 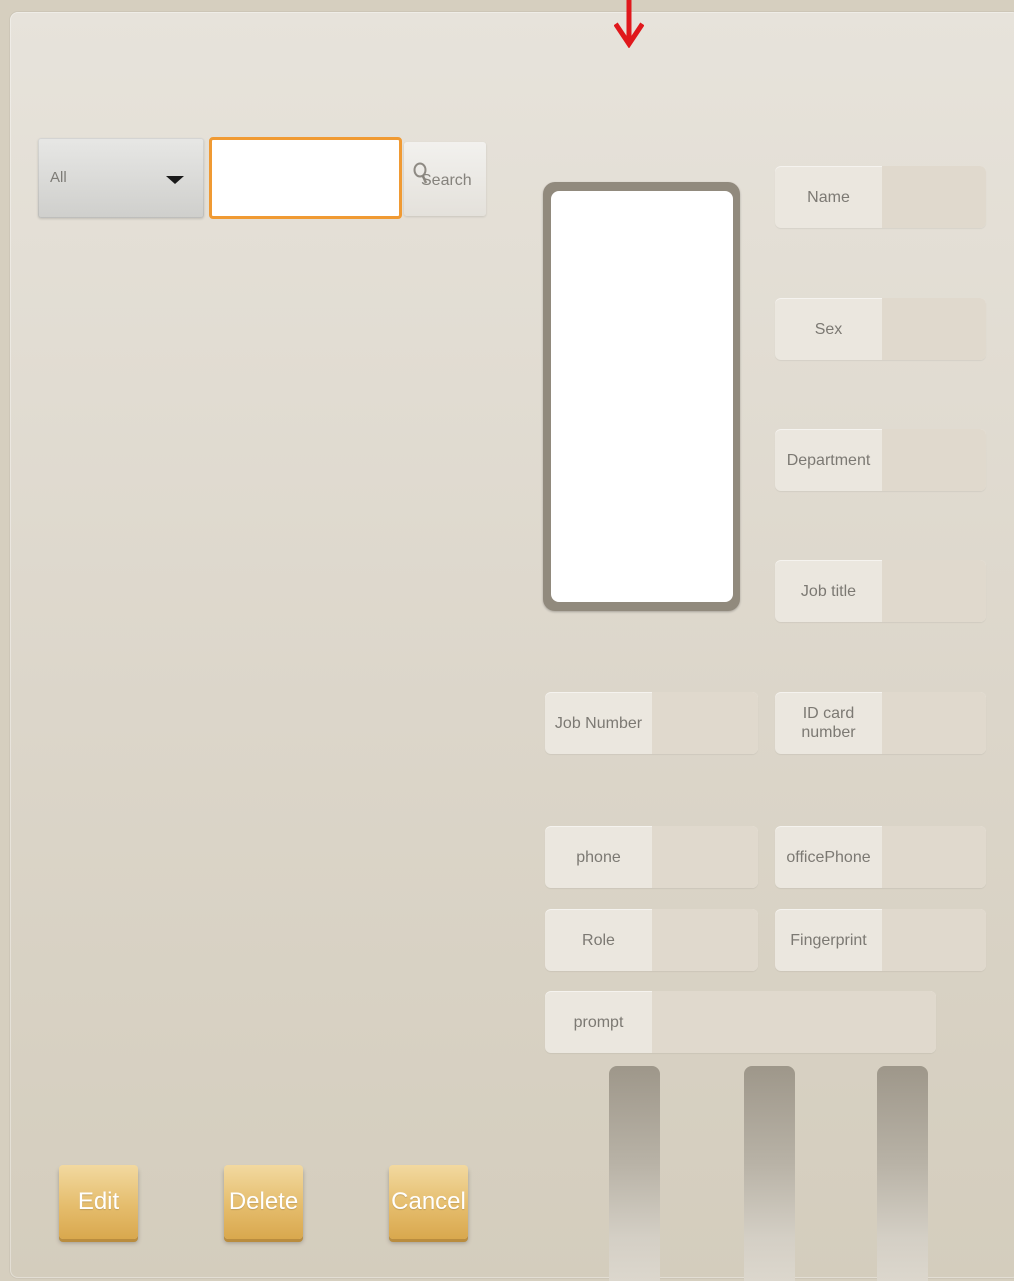 What do you see at coordinates (828, 329) in the screenshot?
I see `field-sex-label: Sex` at bounding box center [828, 329].